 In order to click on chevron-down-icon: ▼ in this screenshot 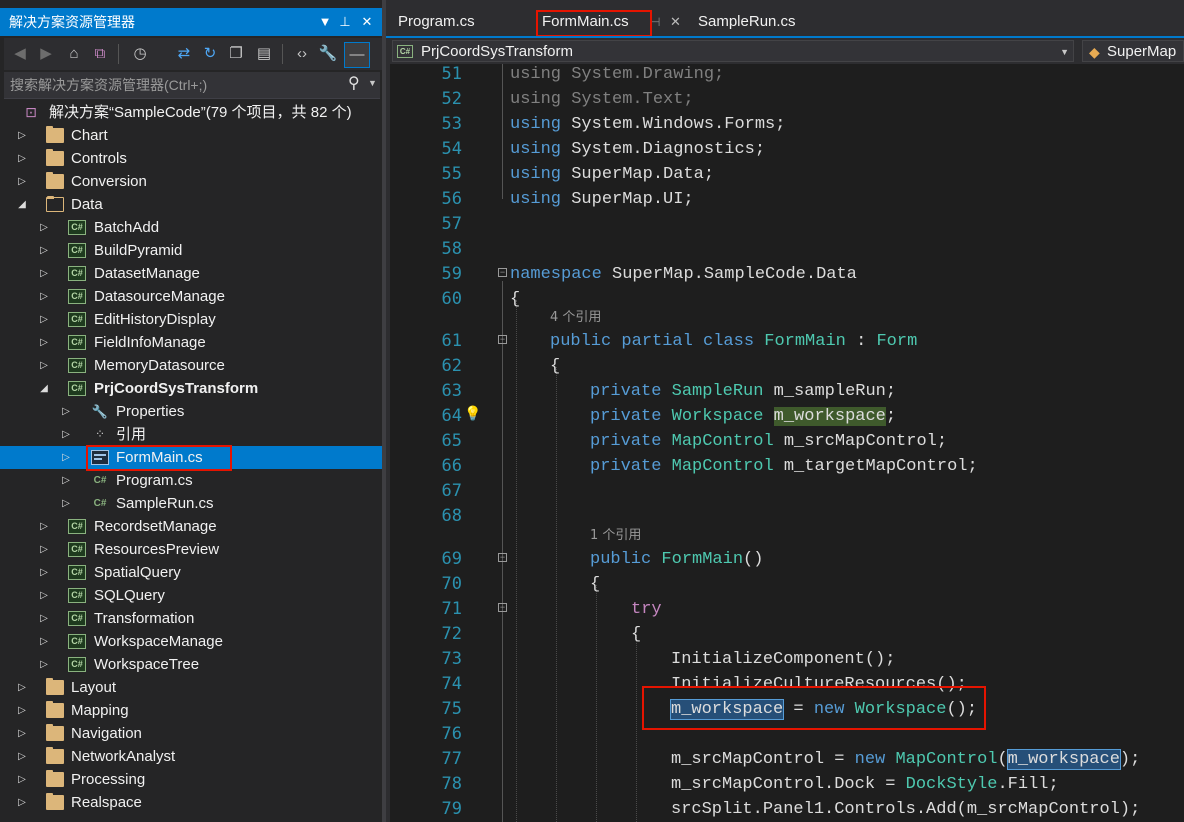, I will do `click(1064, 51)`.